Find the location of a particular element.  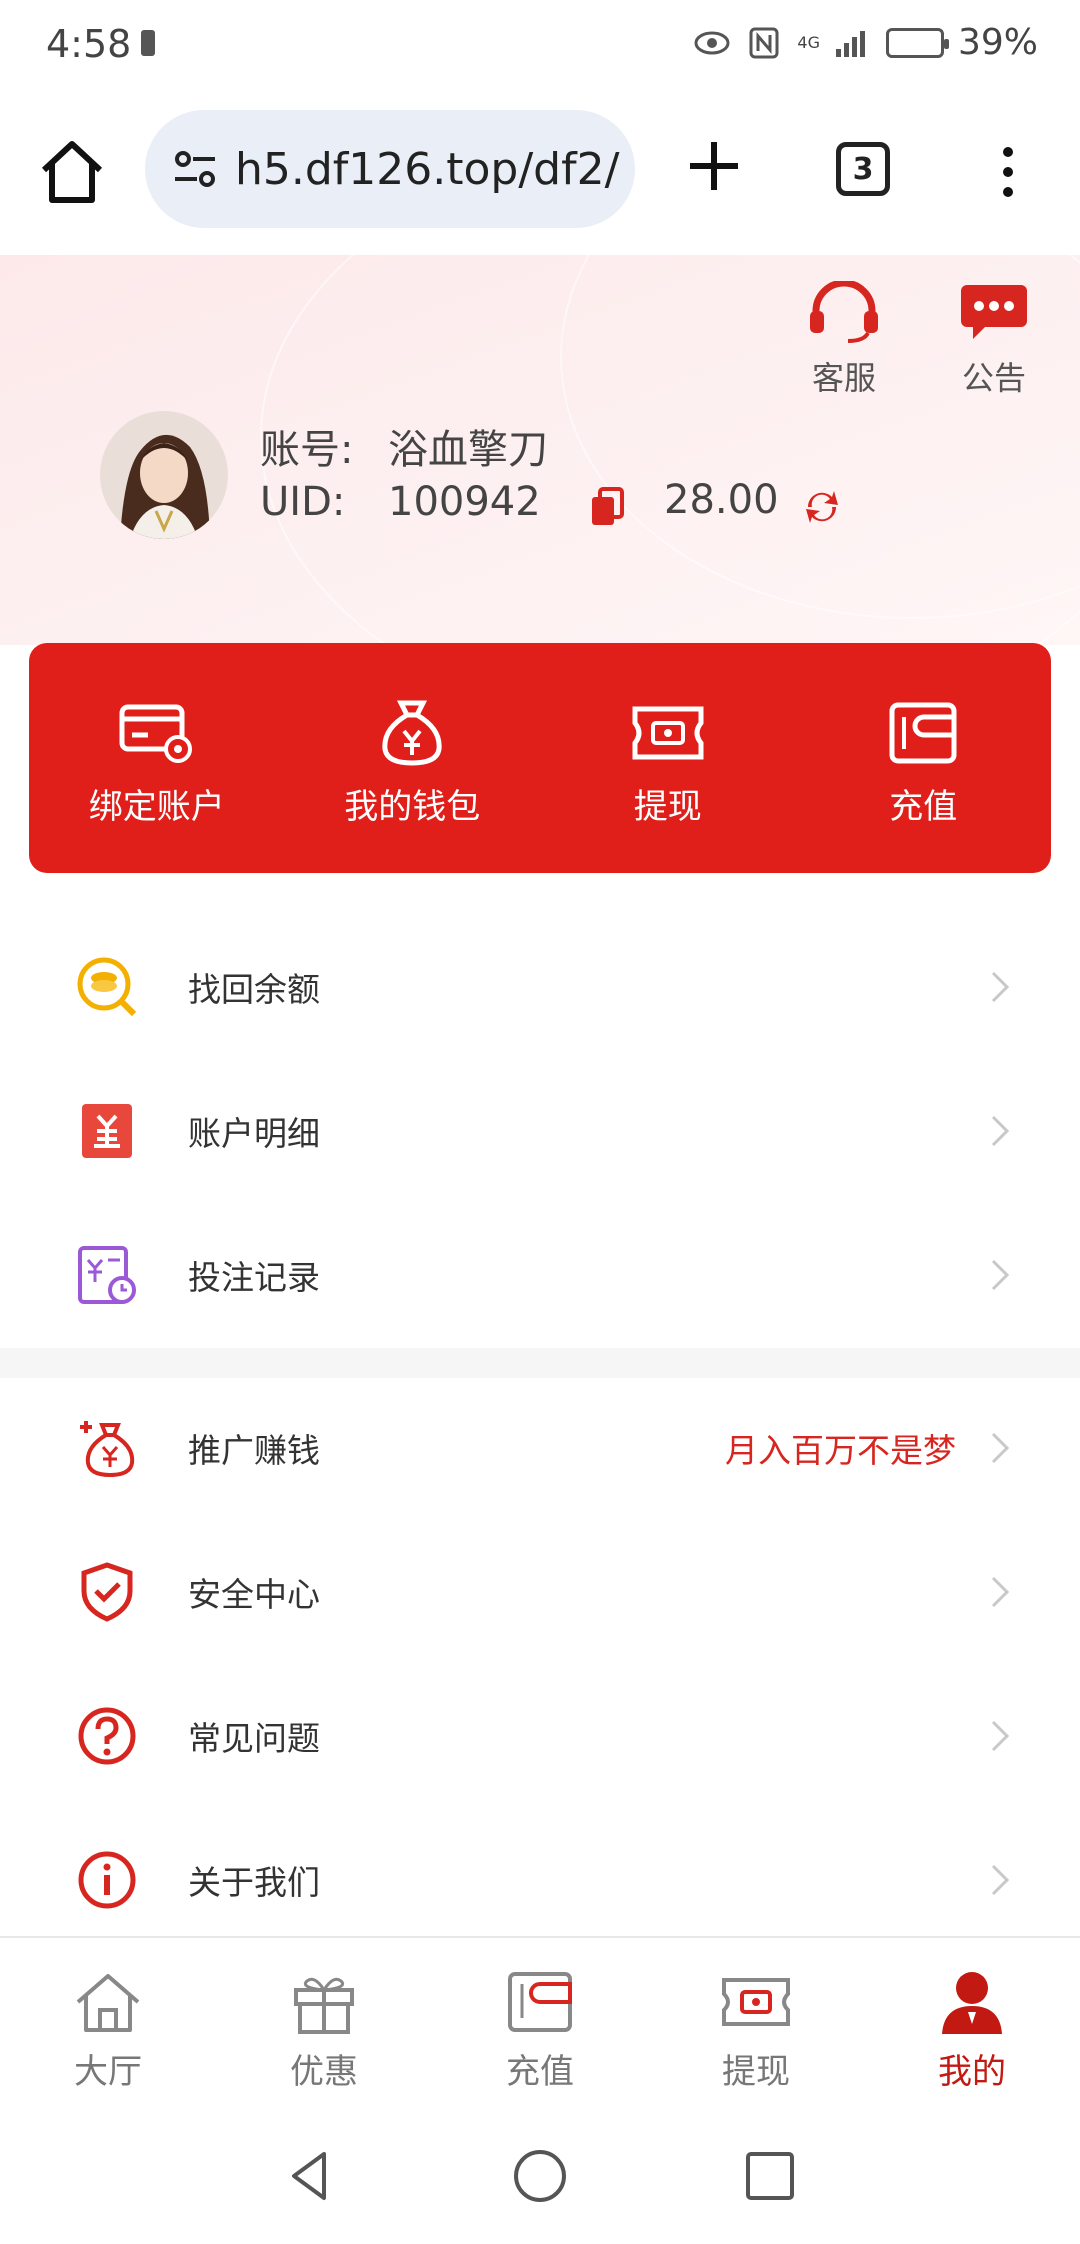

tab-promotions-label: 优惠 is located at coordinates (324, 2072).